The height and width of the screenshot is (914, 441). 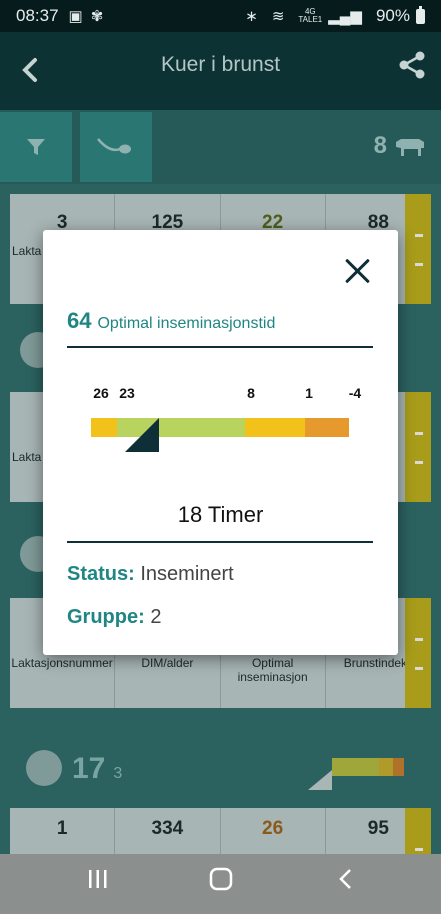 I want to click on status-value: Inseminert, so click(x=187, y=574).